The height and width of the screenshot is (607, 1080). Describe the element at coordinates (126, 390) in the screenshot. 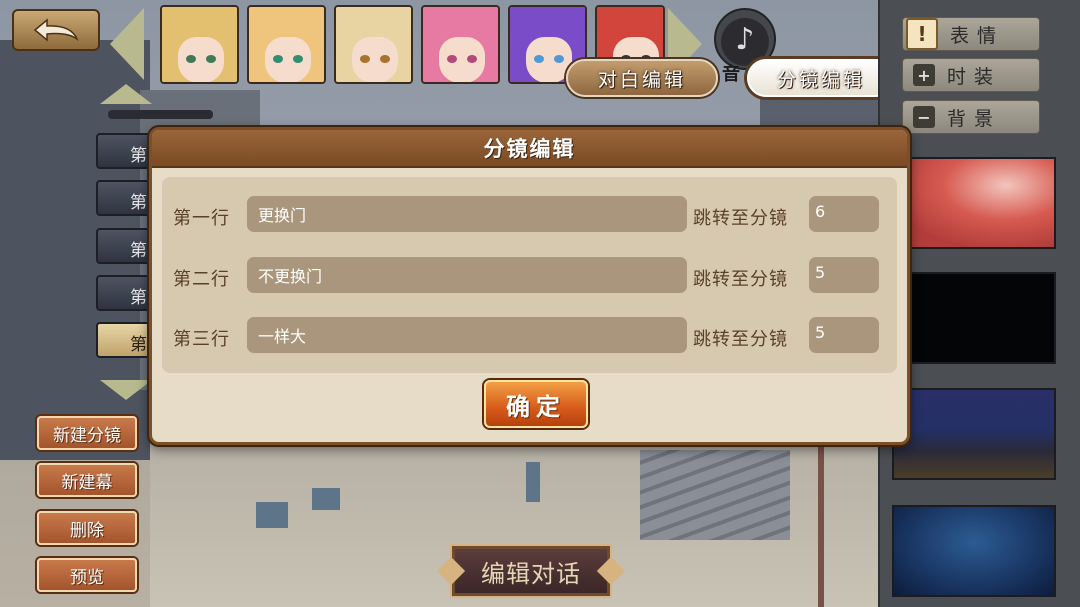

I see `scene-list-down-arrow` at that location.